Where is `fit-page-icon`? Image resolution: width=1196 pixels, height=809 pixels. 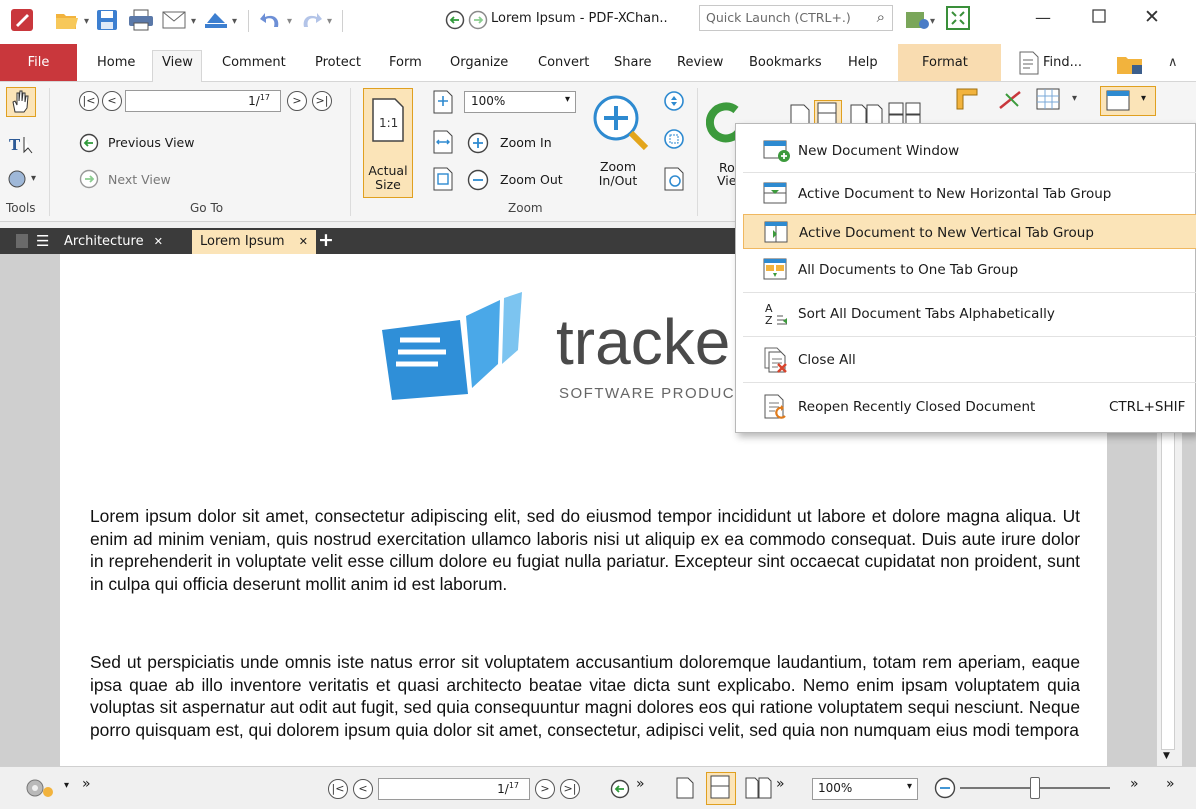
fit-page-icon is located at coordinates (443, 102).